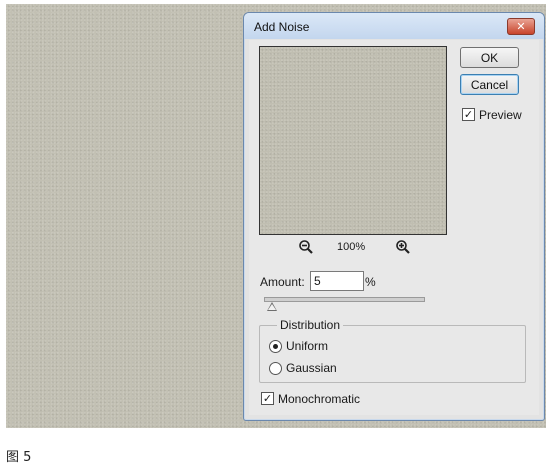 The height and width of the screenshot is (465, 556). What do you see at coordinates (353, 140) in the screenshot?
I see `preview-image` at bounding box center [353, 140].